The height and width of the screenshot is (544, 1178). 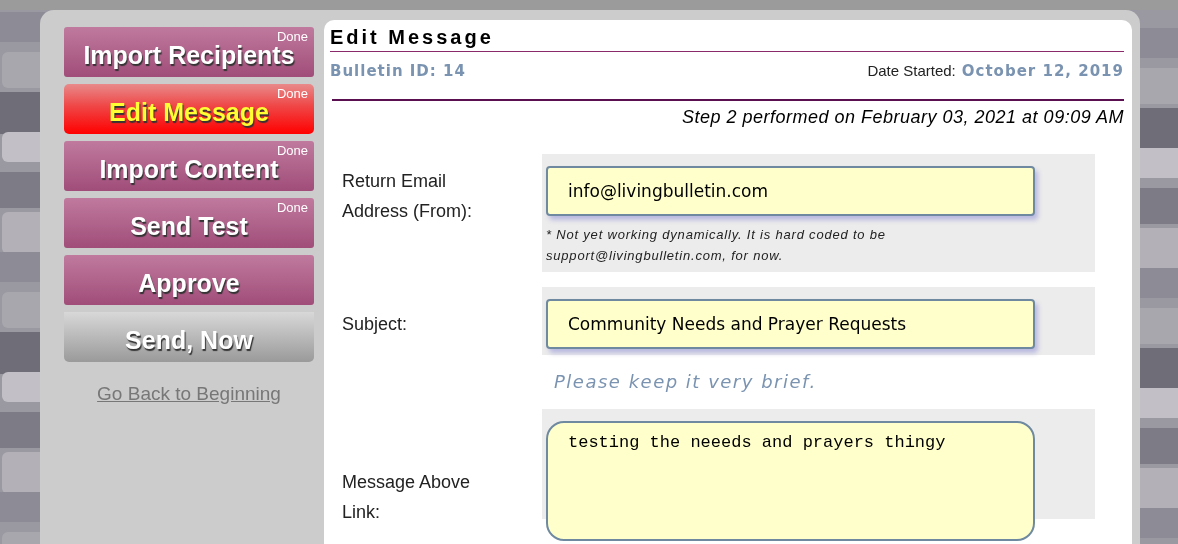 What do you see at coordinates (790, 191) in the screenshot?
I see `email-field: info@livingbulletin.com` at bounding box center [790, 191].